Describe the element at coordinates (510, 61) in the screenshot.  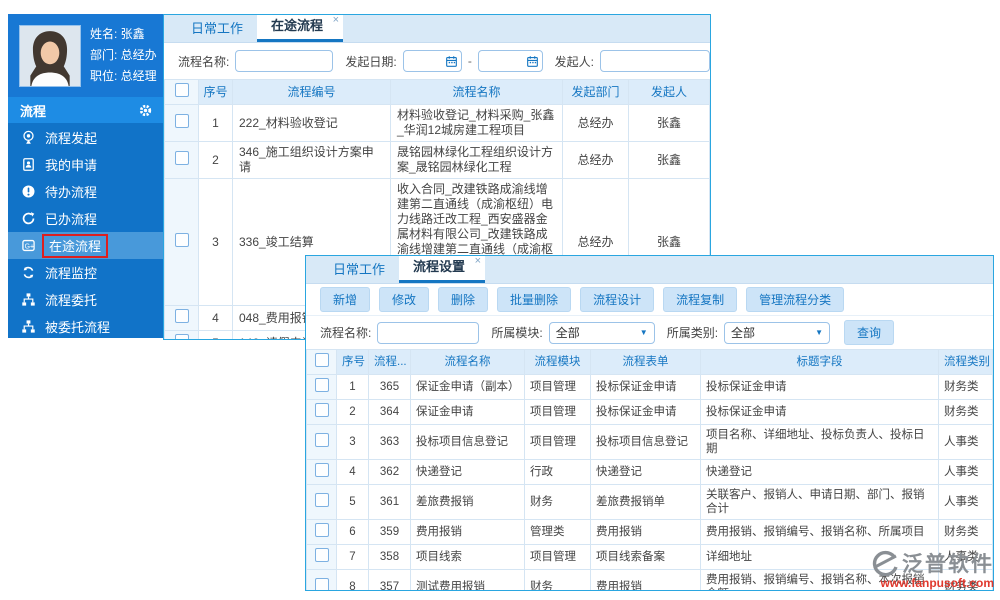
I see `date-to-input` at that location.